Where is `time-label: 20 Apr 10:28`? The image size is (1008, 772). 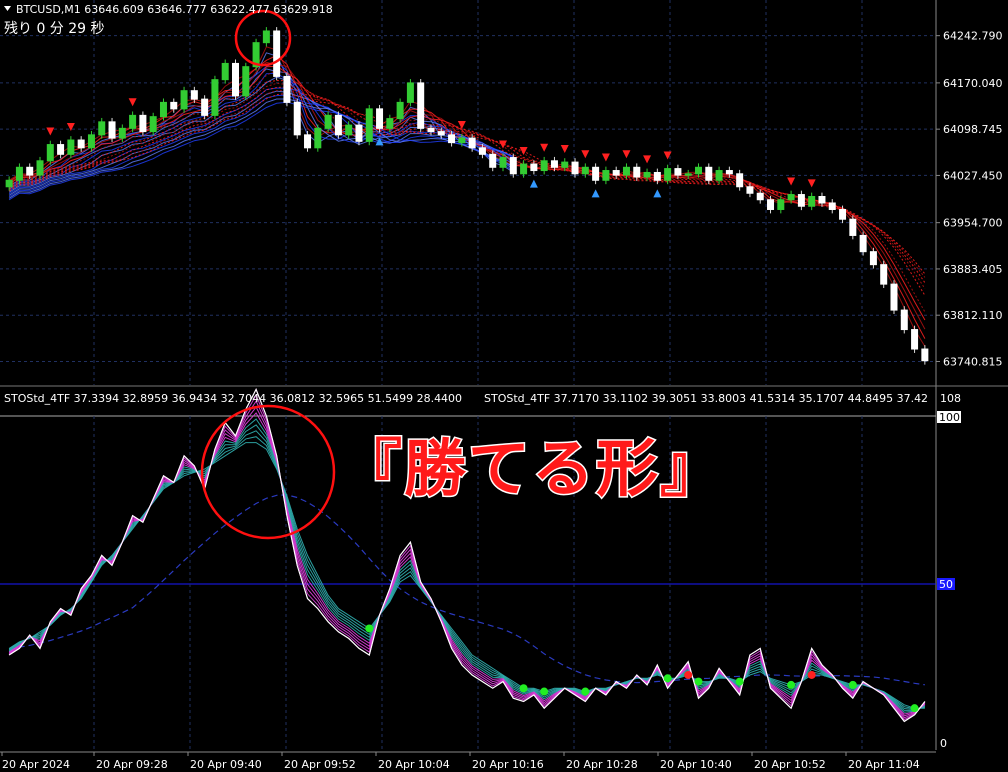 time-label: 20 Apr 10:28 is located at coordinates (602, 764).